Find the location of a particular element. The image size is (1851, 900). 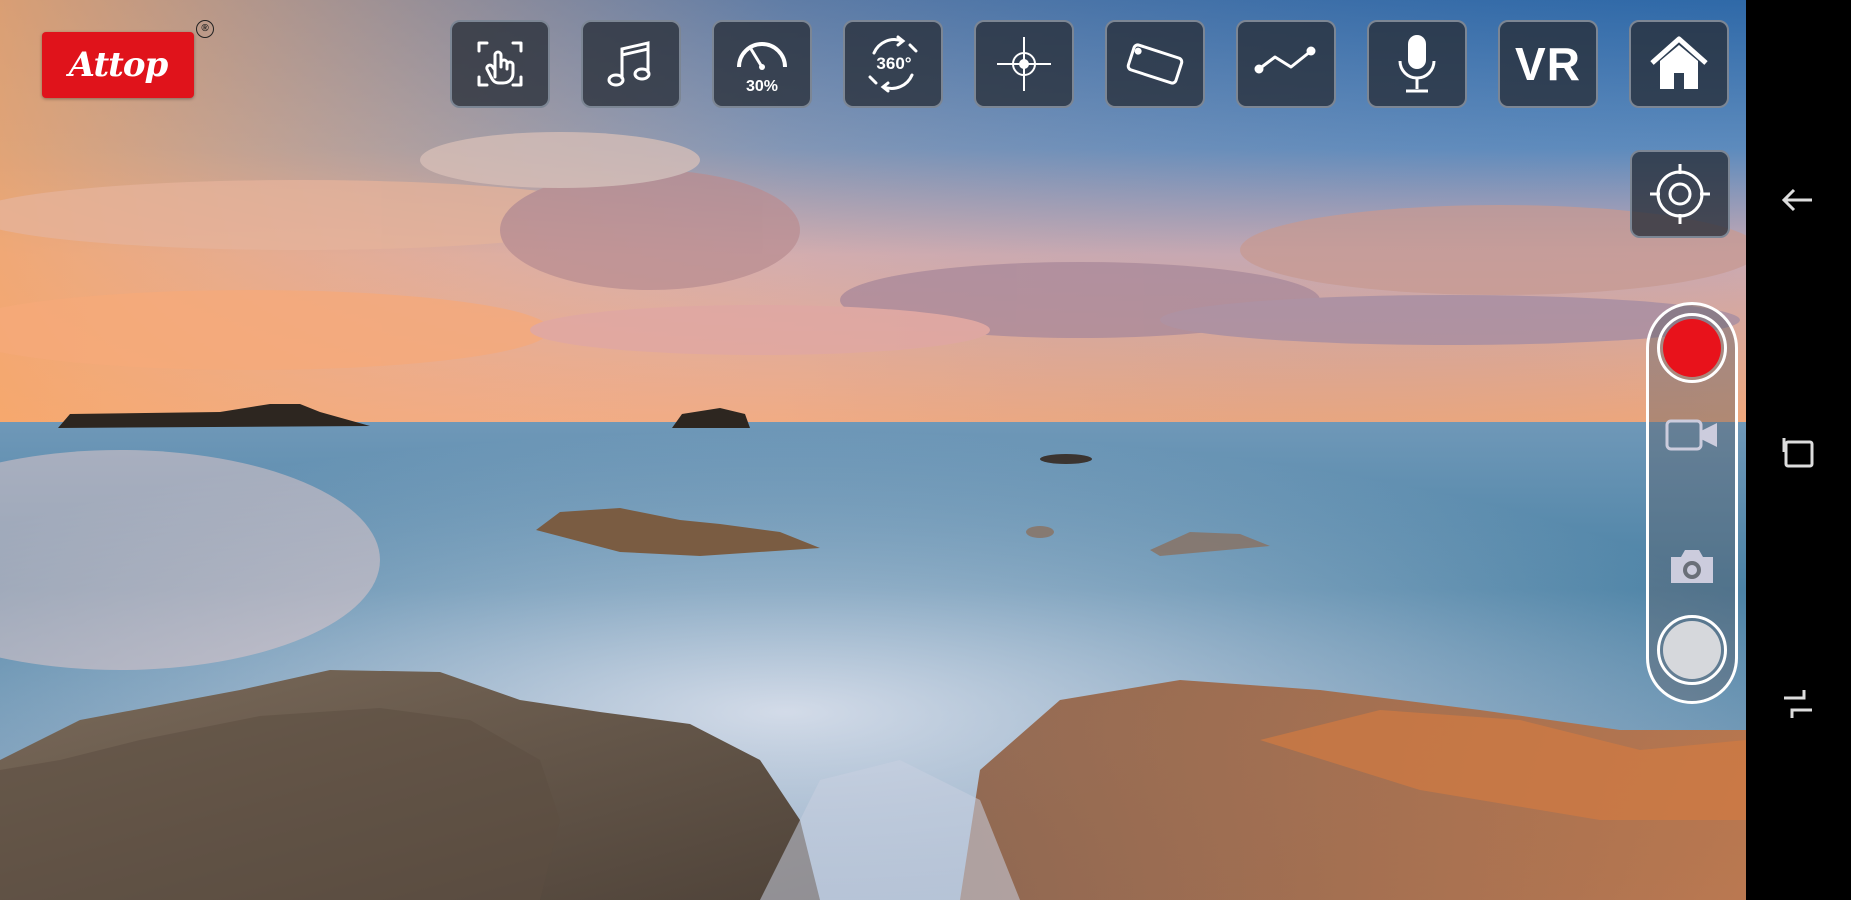

nav-home-icon is located at coordinates (1798, 704).